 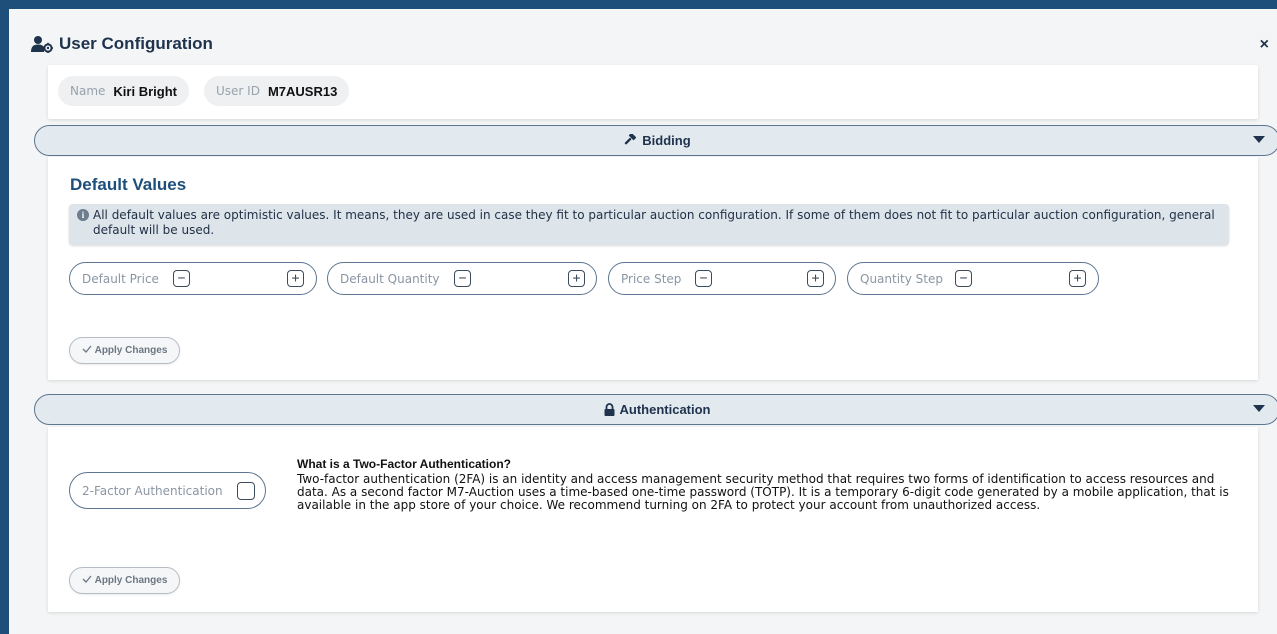 I want to click on default-quantity-increment-button: +, so click(x=576, y=278).